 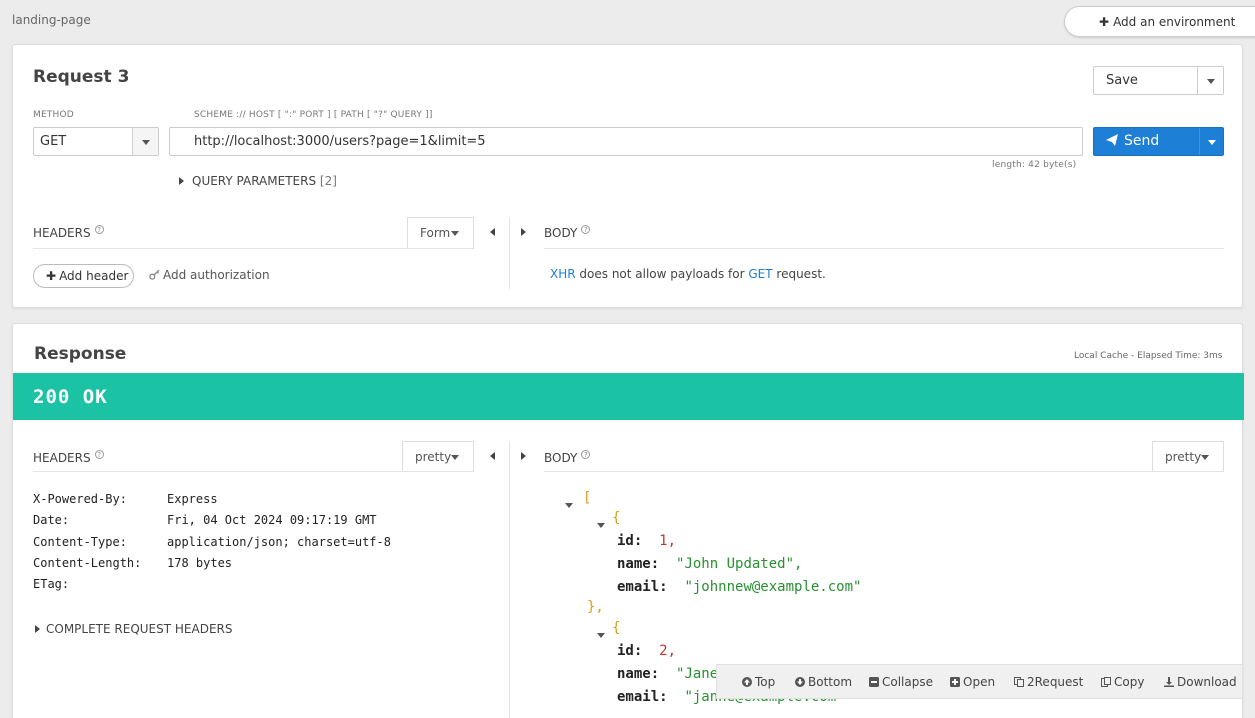 I want to click on add-environment-button: ✚ Add an environment, so click(x=1159, y=21).